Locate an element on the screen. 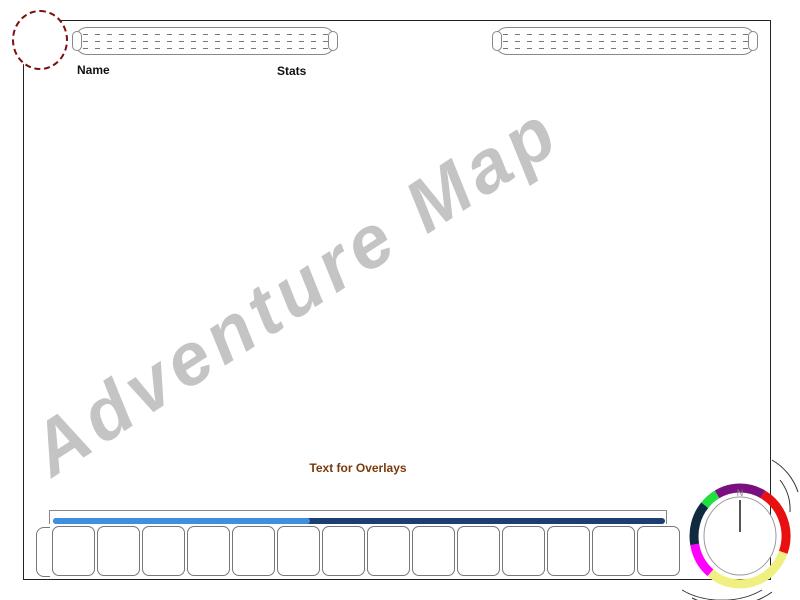  player-portrait is located at coordinates (40, 40).